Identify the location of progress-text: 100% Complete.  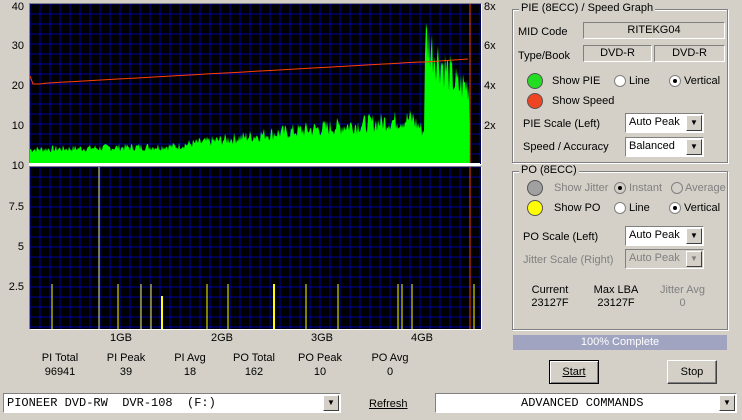
(620, 342).